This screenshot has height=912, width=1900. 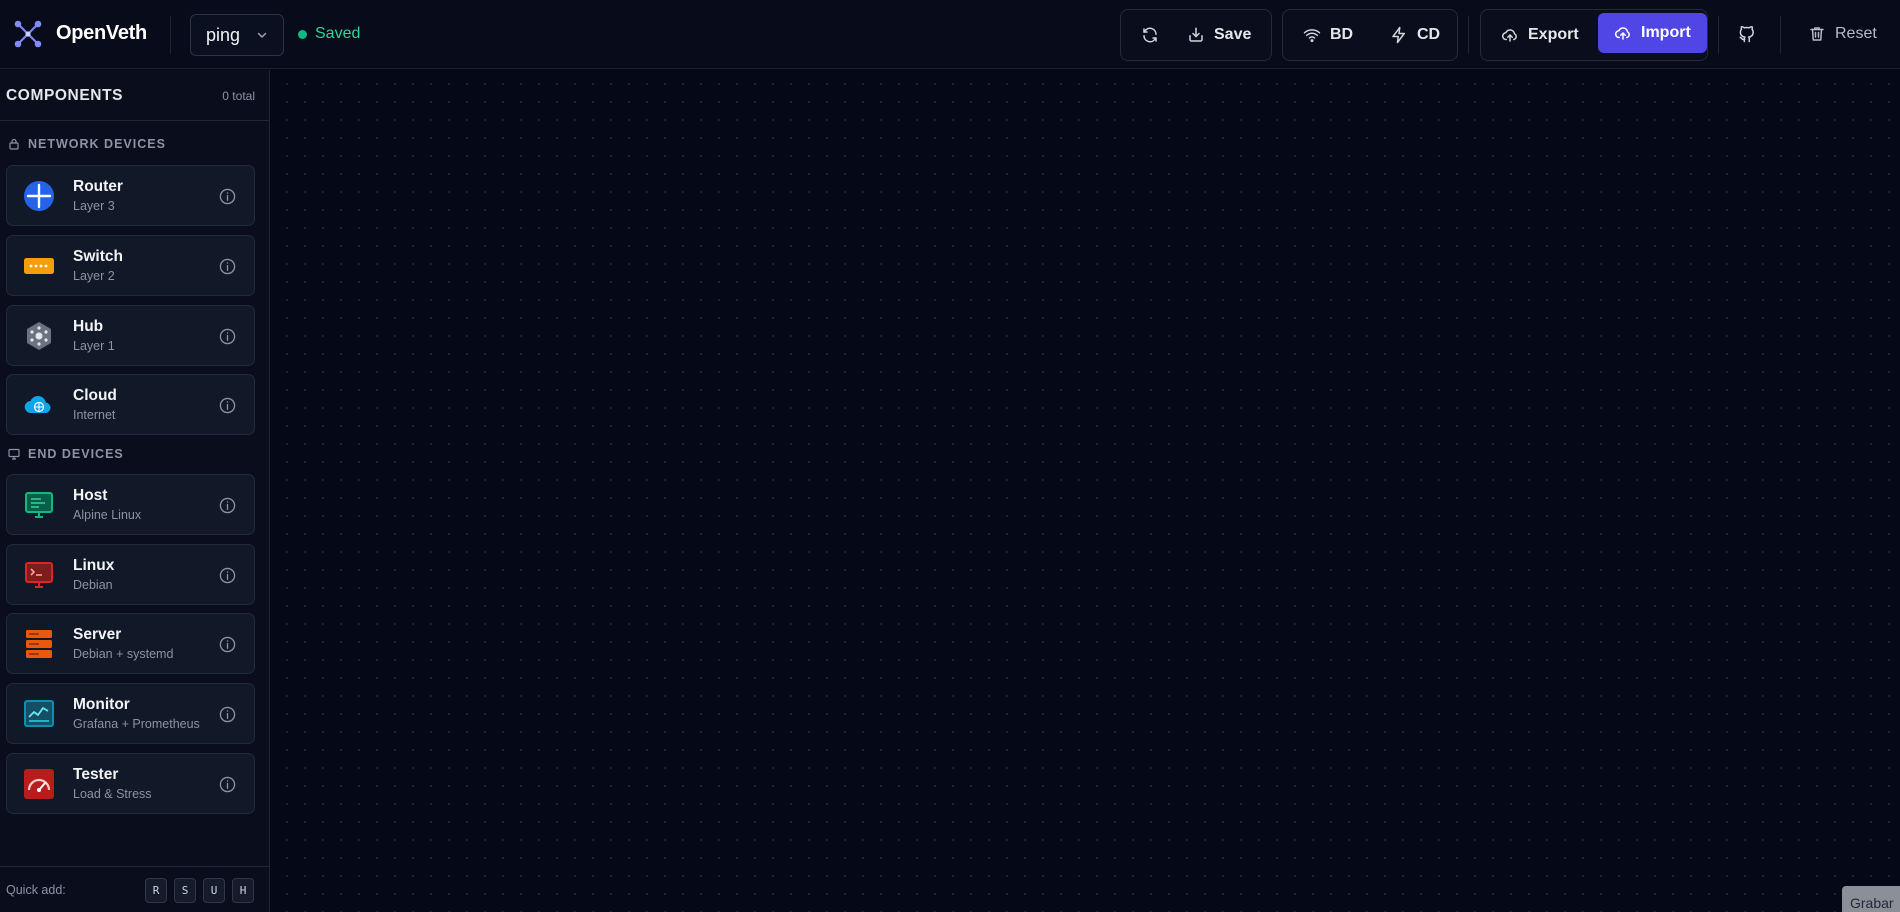 What do you see at coordinates (1871, 899) in the screenshot?
I see `record-chip: Grabar` at bounding box center [1871, 899].